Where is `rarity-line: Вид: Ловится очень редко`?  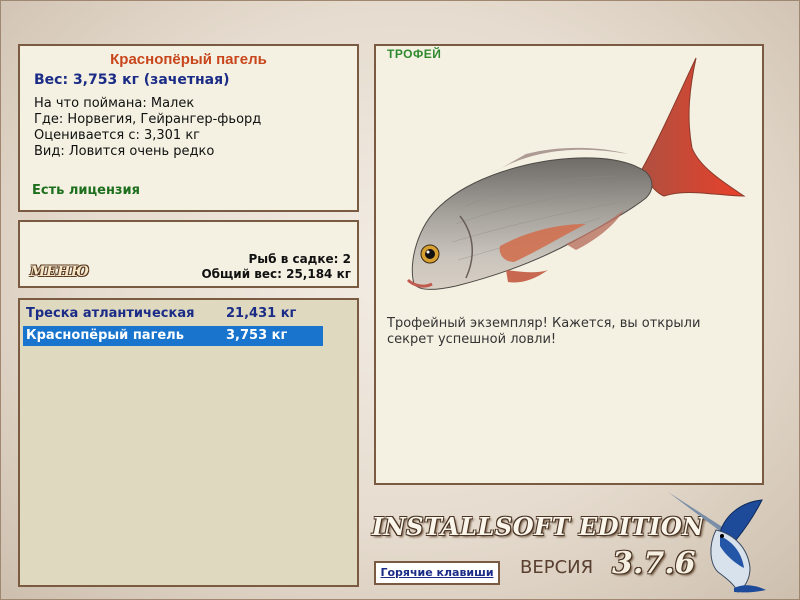 rarity-line: Вид: Ловится очень редко is located at coordinates (124, 151).